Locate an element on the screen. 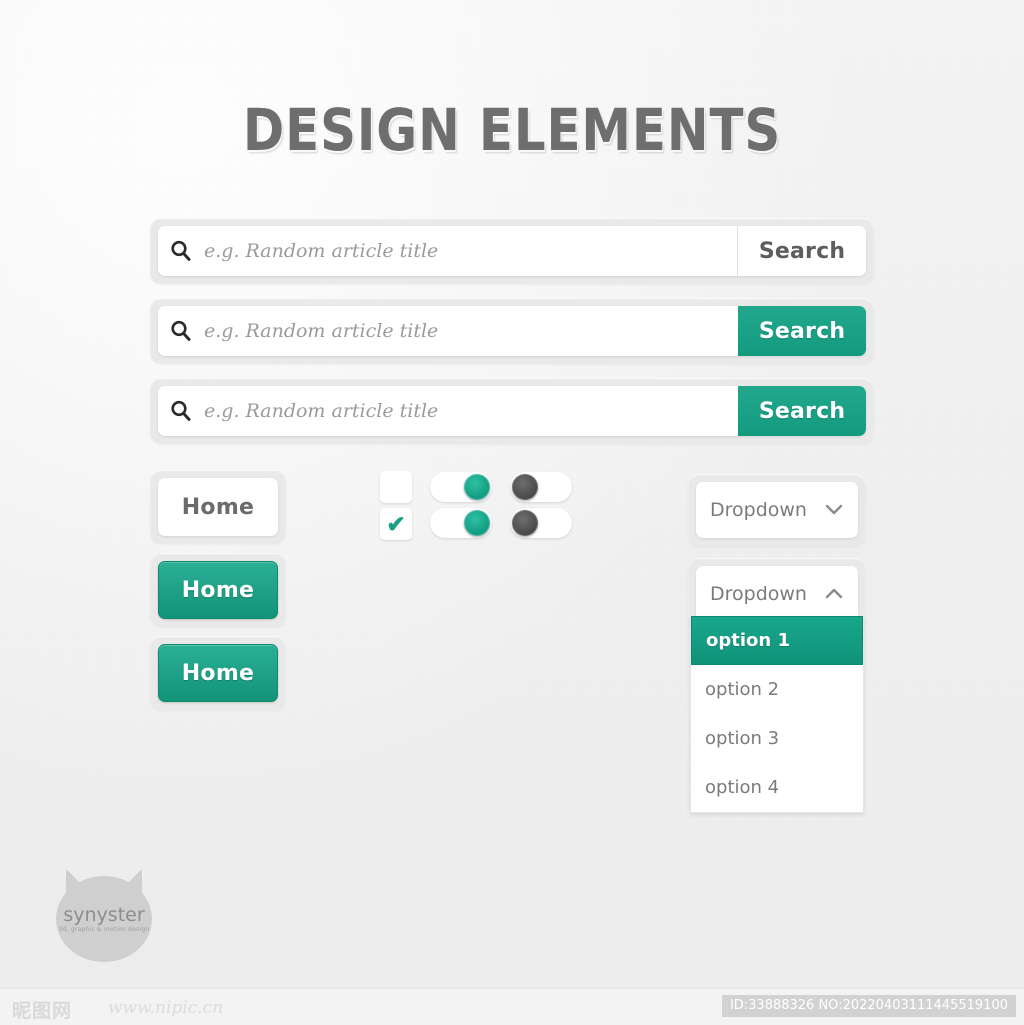 This screenshot has height=1025, width=1024. chevron-down-icon is located at coordinates (834, 510).